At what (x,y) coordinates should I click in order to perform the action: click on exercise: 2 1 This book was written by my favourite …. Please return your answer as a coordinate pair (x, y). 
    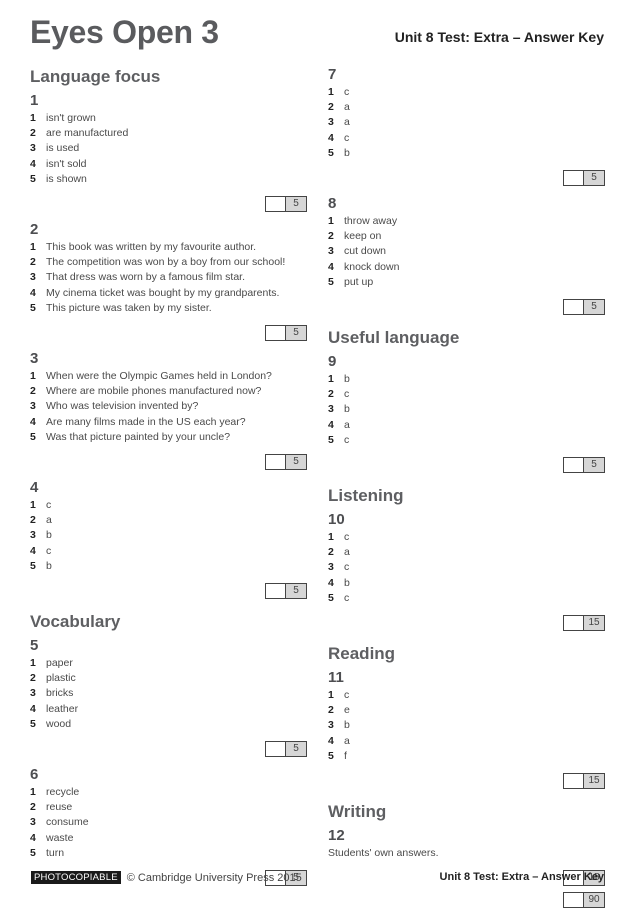
    Looking at the image, I should click on (170, 281).